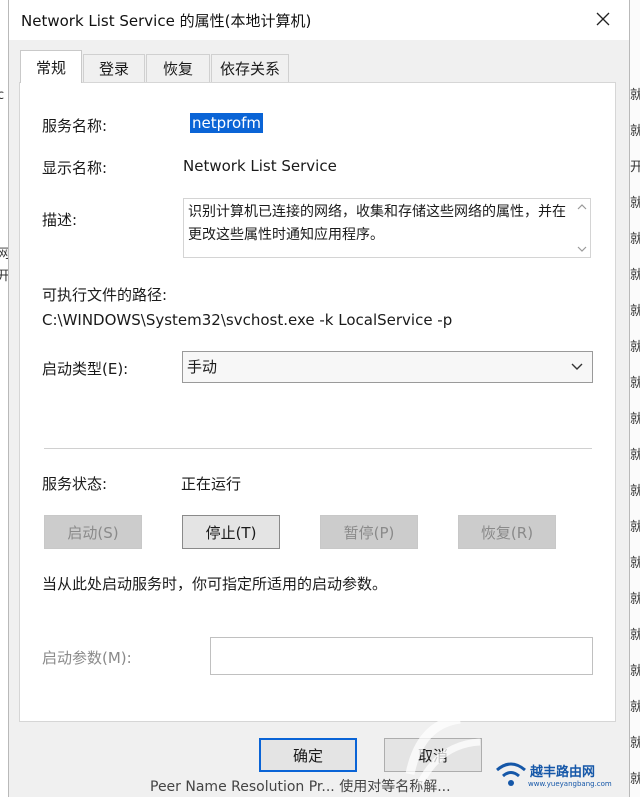 The image size is (640, 797). What do you see at coordinates (87, 658) in the screenshot?
I see `start-params-label: 启动参数(M):` at bounding box center [87, 658].